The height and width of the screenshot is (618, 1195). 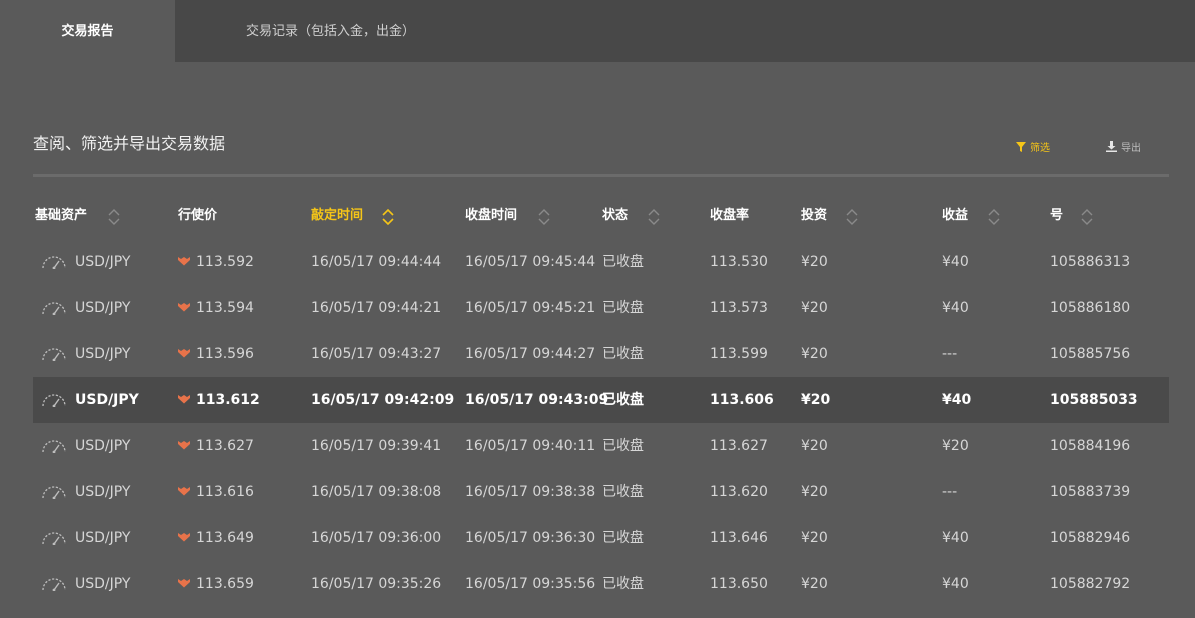 I want to click on open-time: 16/05/17 09:38:08, so click(x=376, y=492).